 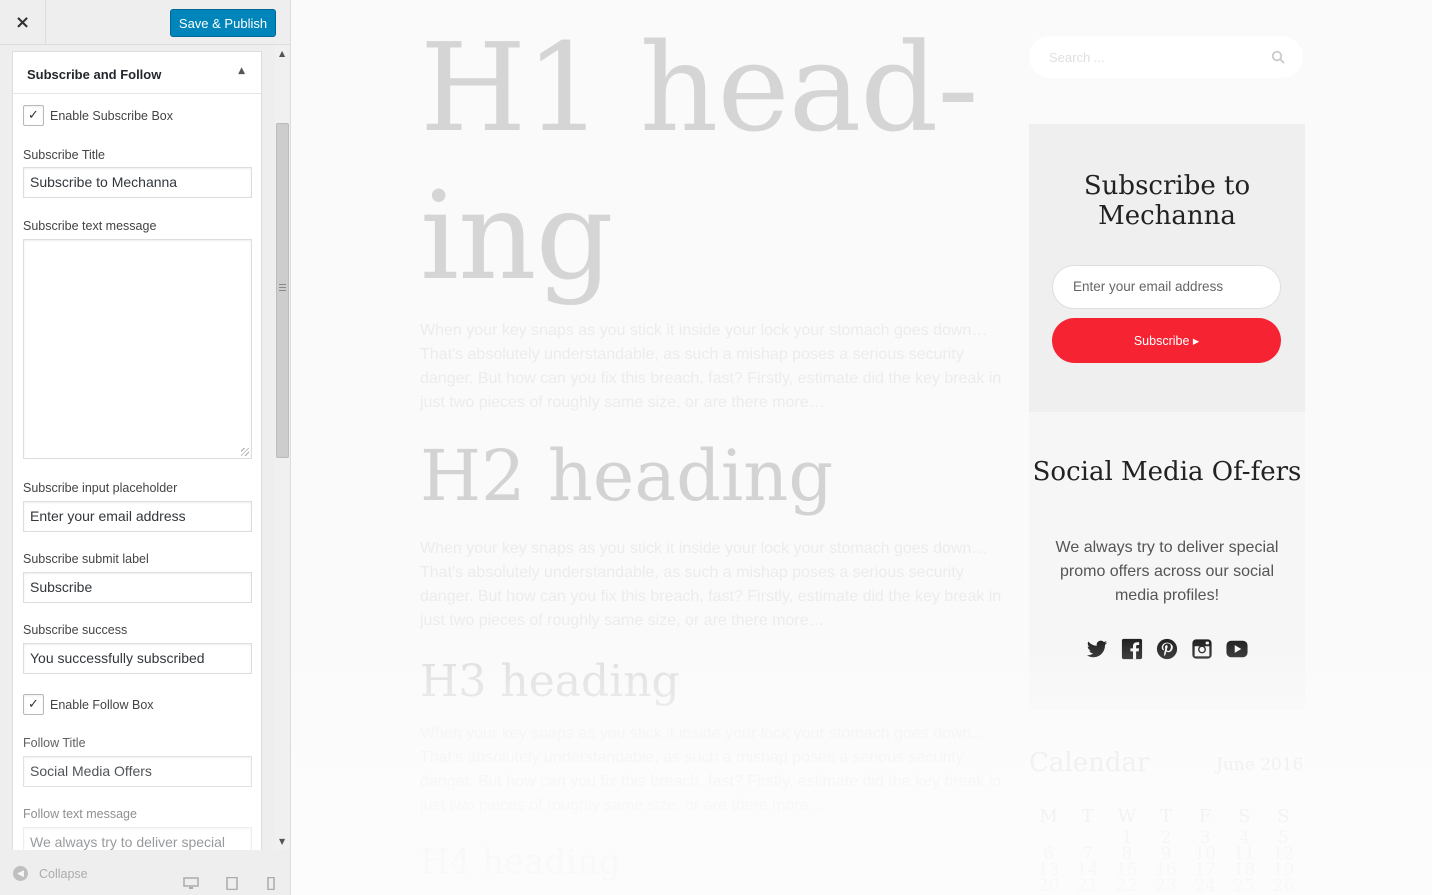 I want to click on submit-label-field: Subscribe, so click(x=137, y=587).